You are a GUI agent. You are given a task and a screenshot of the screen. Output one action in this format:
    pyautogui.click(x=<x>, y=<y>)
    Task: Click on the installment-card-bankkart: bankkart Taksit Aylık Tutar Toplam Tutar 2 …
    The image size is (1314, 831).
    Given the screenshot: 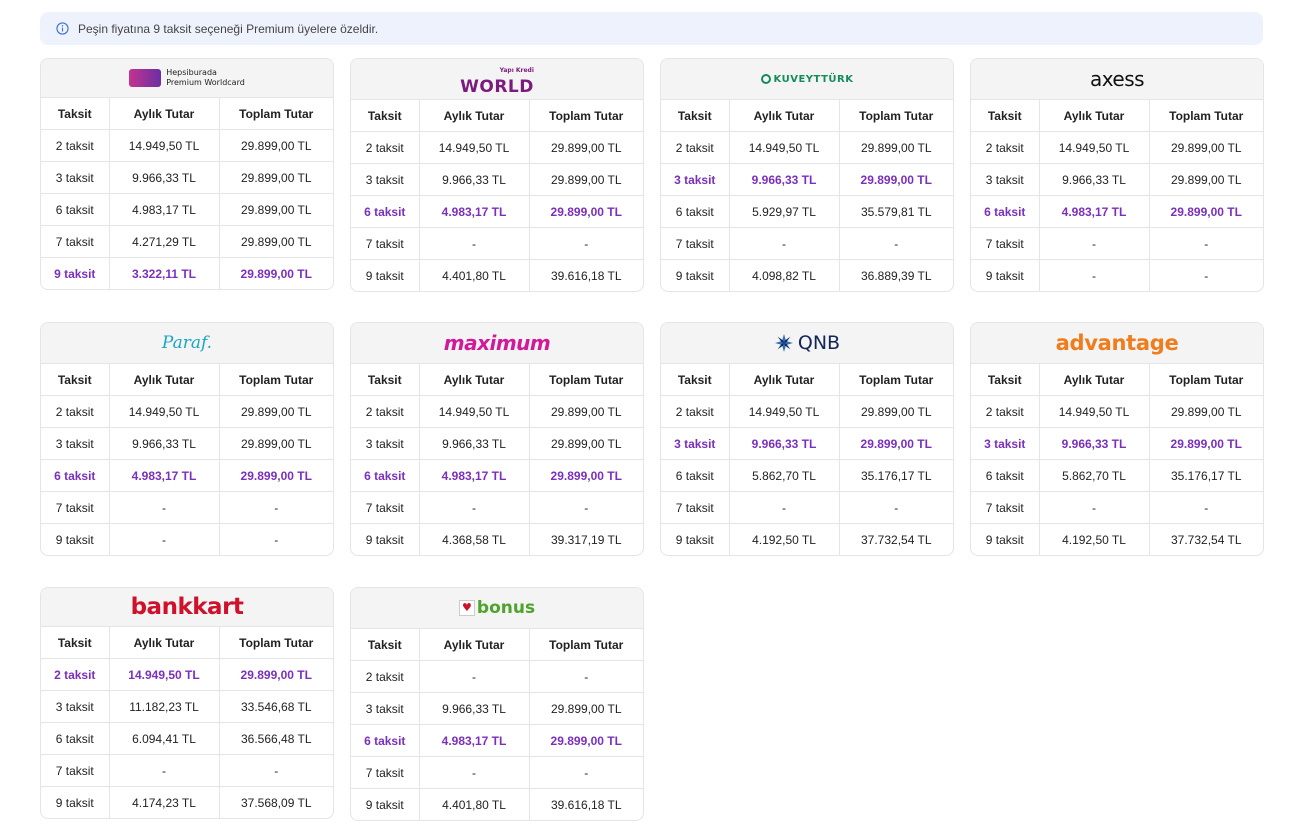 What is the action you would take?
    pyautogui.click(x=187, y=703)
    